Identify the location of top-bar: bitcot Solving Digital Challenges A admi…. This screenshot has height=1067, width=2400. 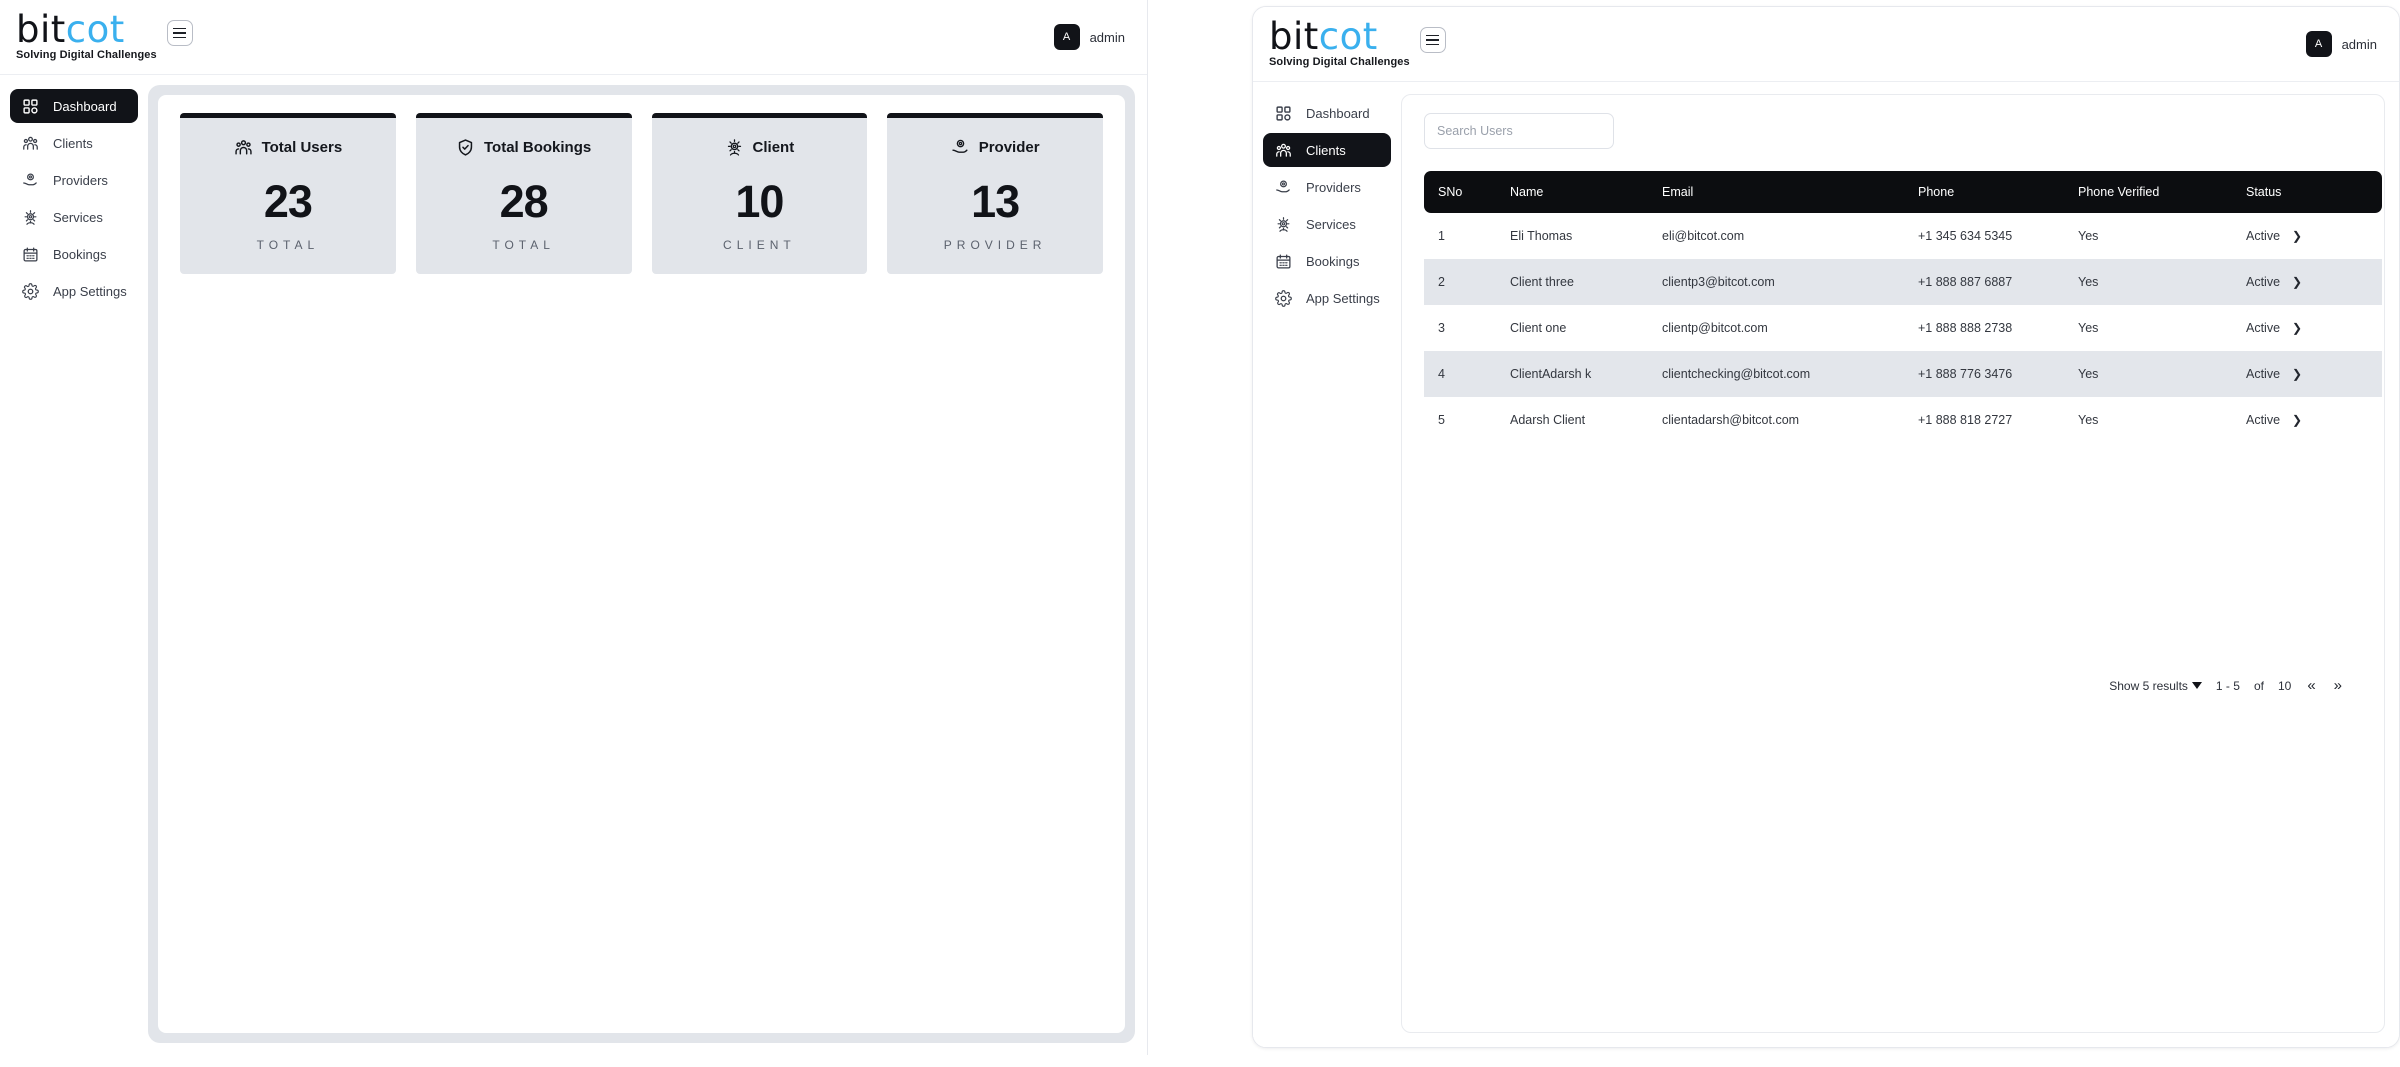
(1826, 44).